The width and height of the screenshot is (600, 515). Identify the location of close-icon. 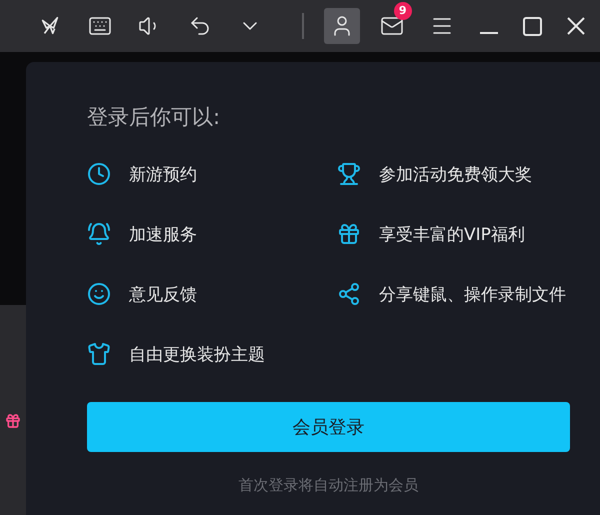
(576, 26).